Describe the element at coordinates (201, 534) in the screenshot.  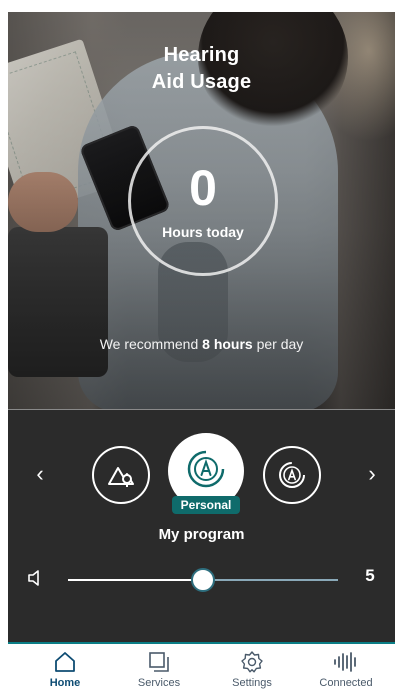
I see `program-name: My program` at that location.